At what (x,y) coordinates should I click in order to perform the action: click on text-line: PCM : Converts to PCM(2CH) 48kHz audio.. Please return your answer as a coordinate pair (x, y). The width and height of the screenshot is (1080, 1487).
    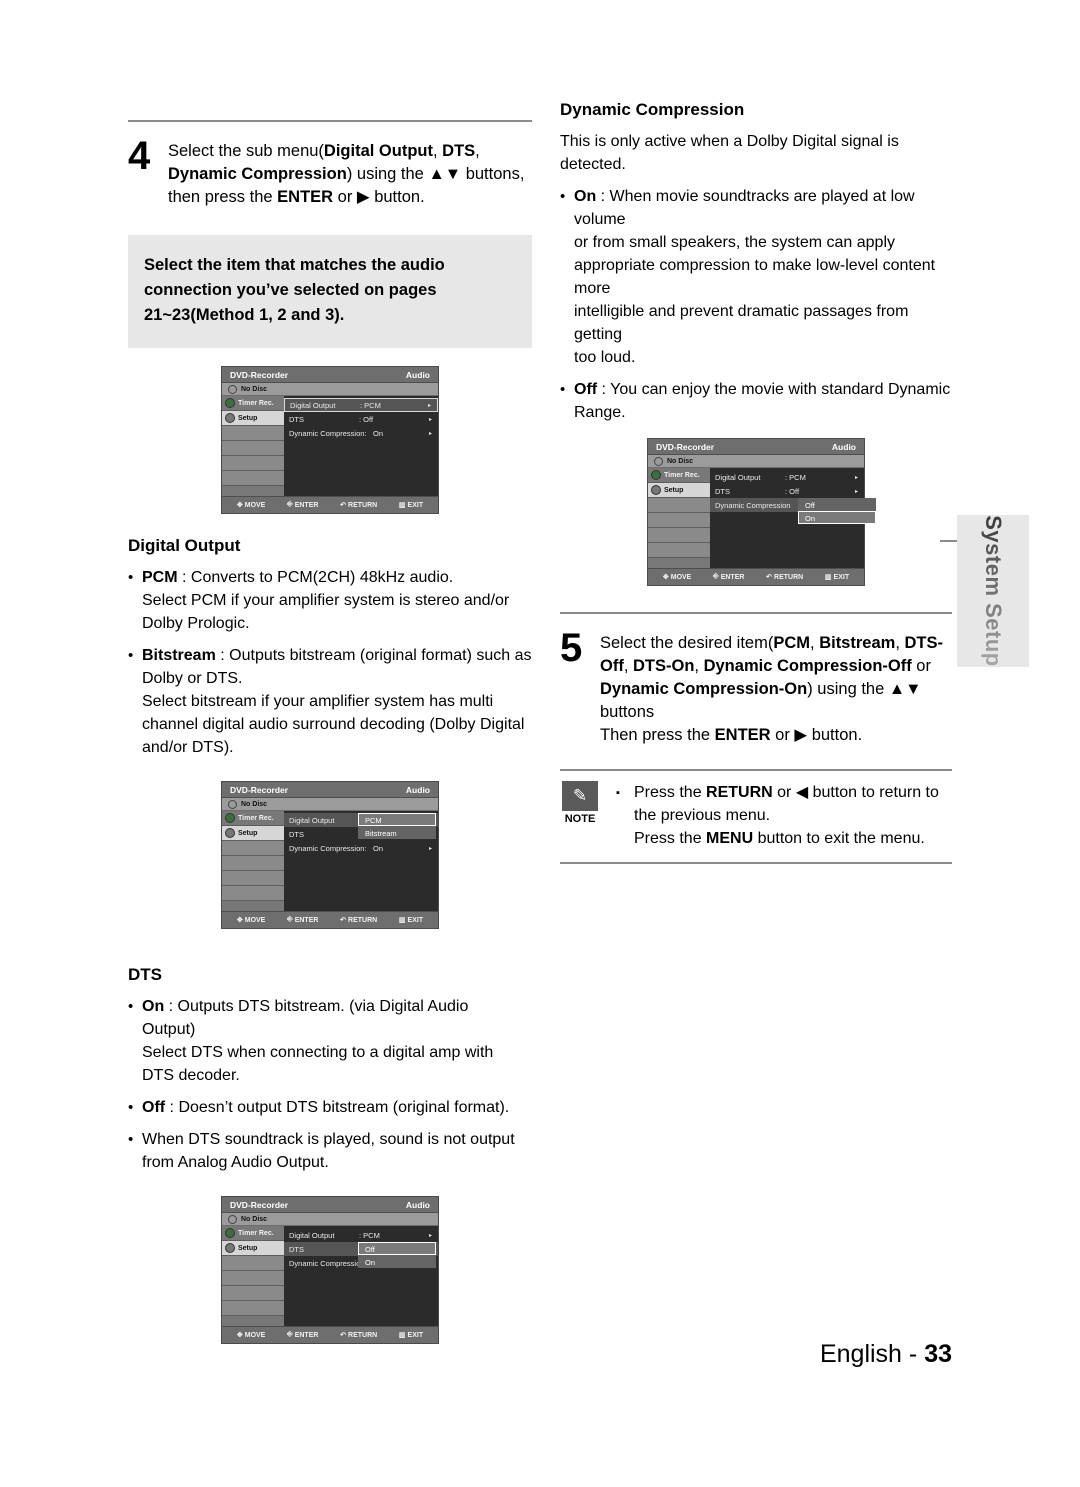
    Looking at the image, I should click on (298, 577).